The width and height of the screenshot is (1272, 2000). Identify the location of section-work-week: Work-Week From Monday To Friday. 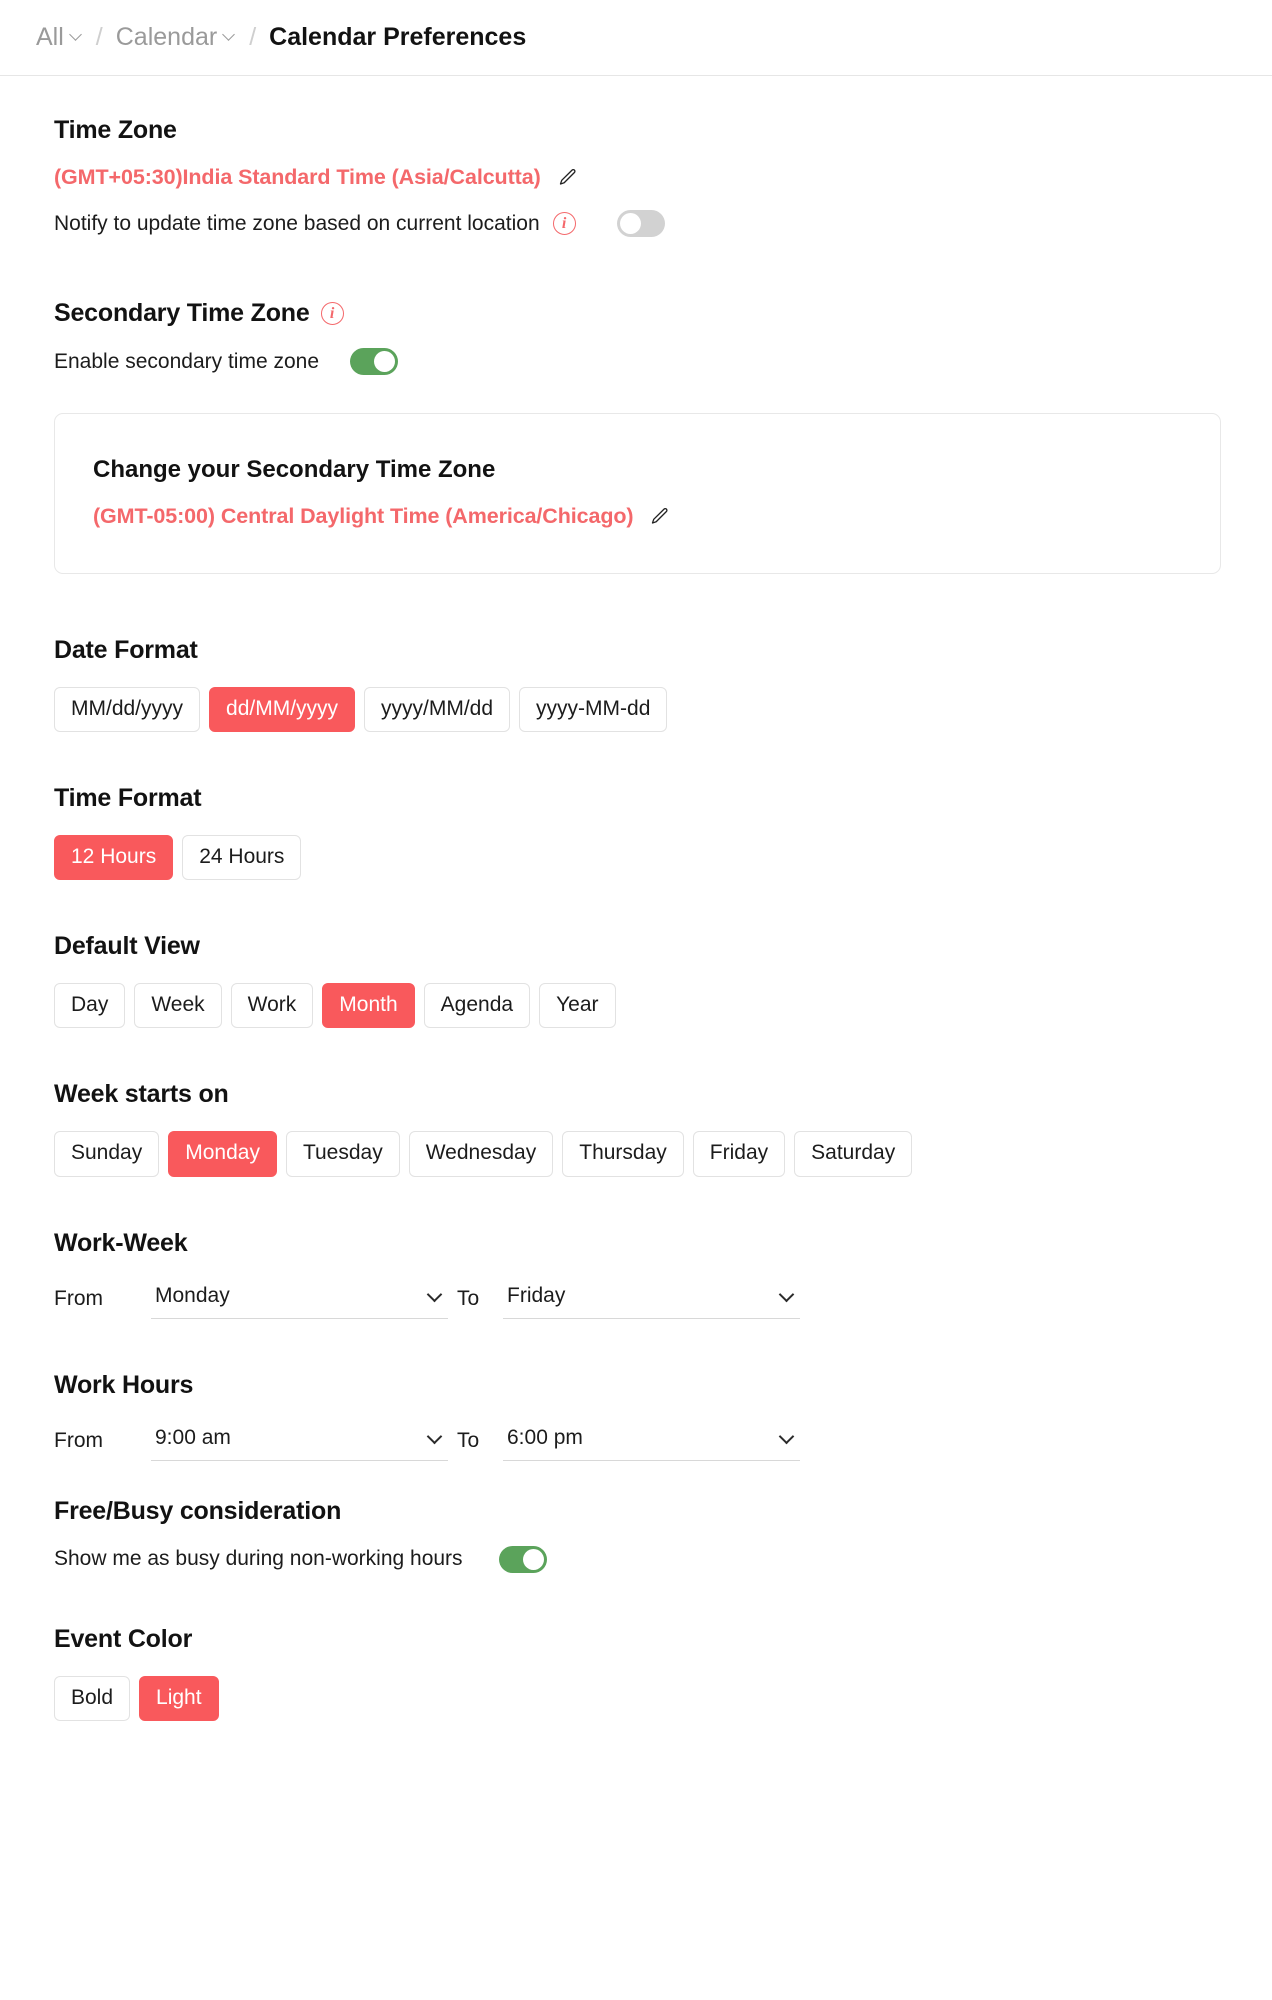
(663, 1274).